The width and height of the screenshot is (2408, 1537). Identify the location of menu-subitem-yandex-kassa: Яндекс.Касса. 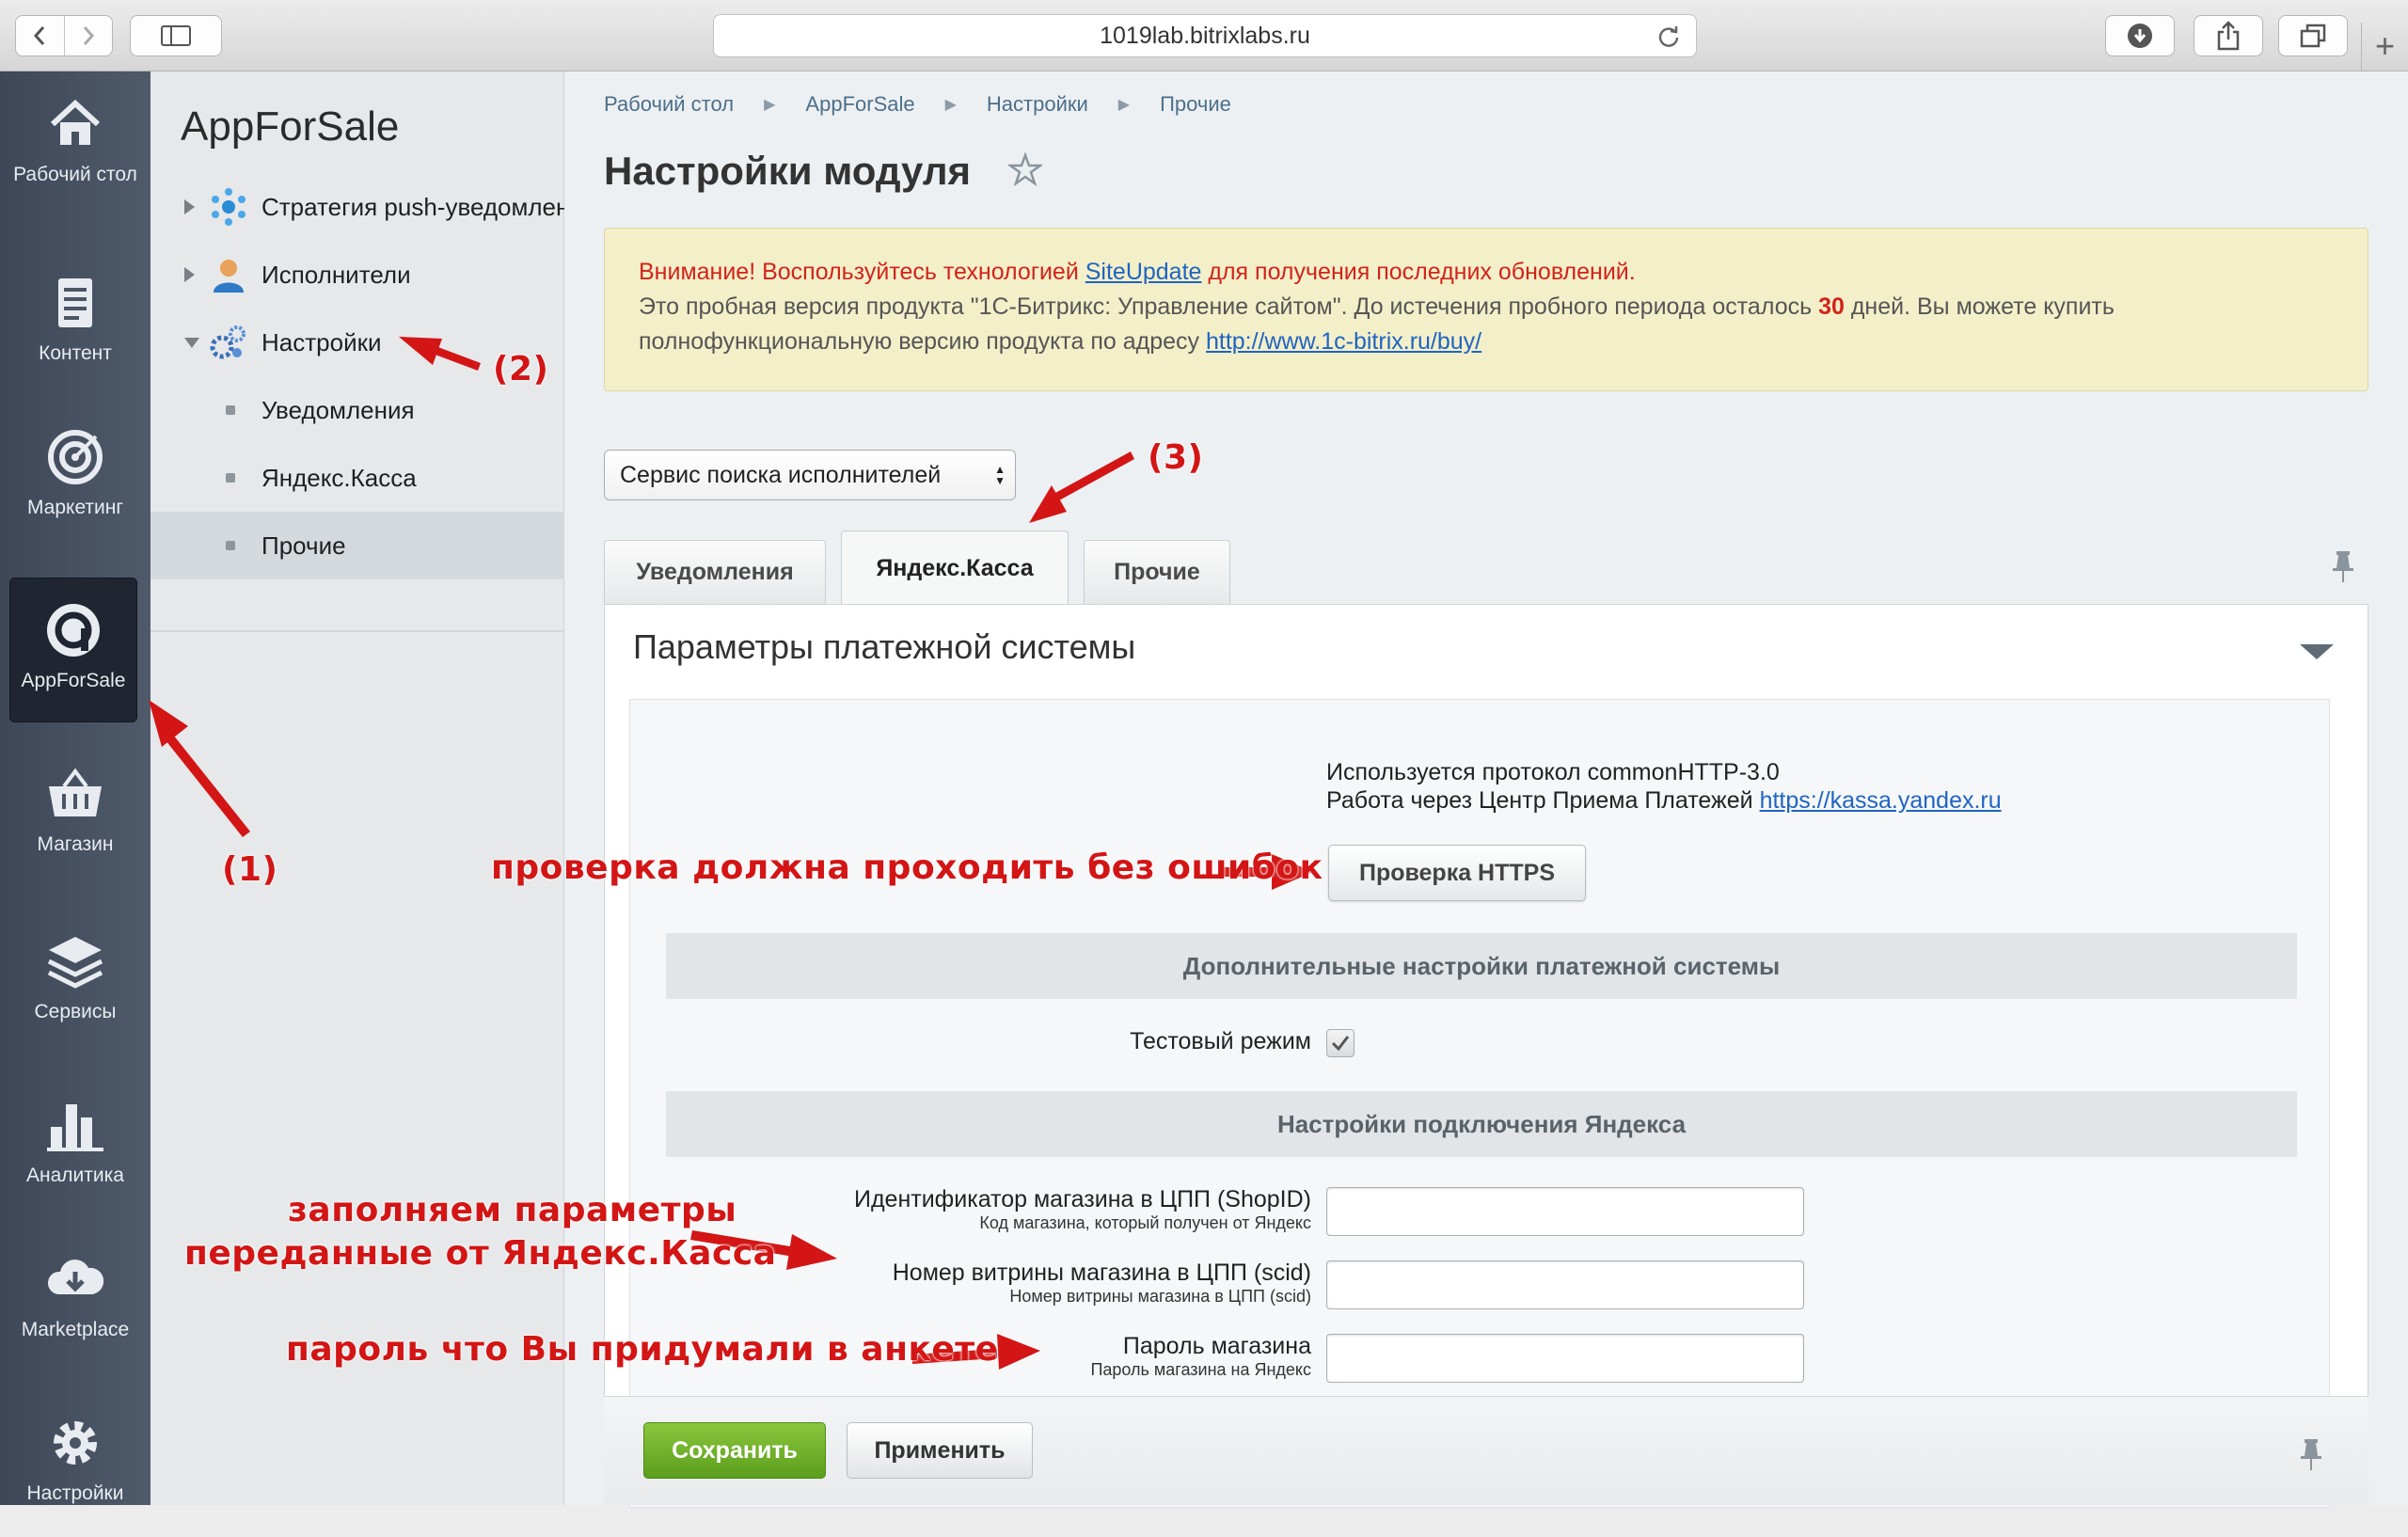
(357, 478).